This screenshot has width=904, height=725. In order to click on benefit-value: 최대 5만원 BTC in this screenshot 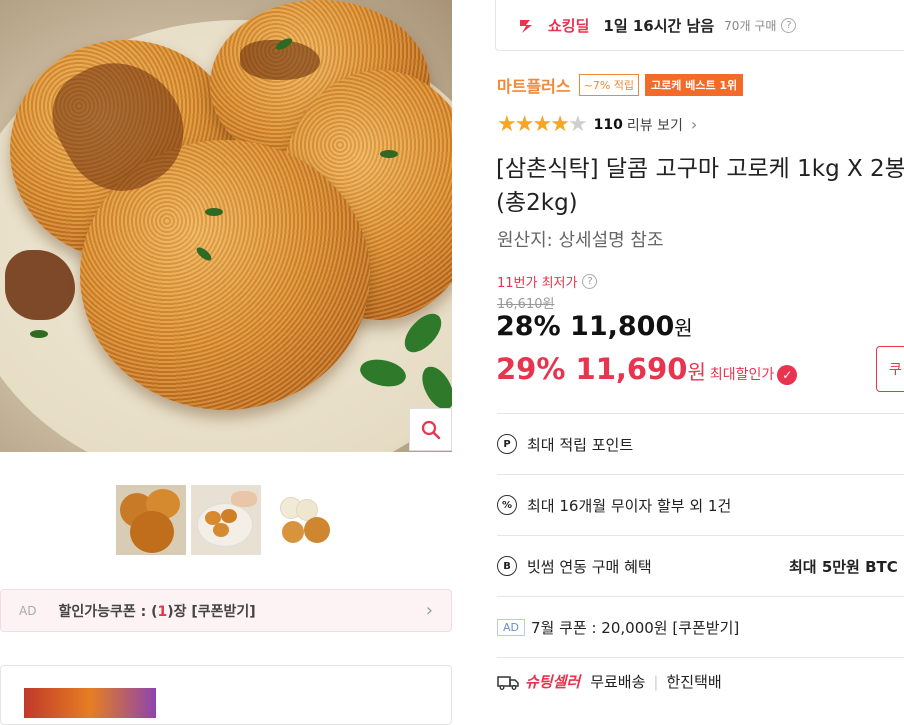, I will do `click(843, 566)`.